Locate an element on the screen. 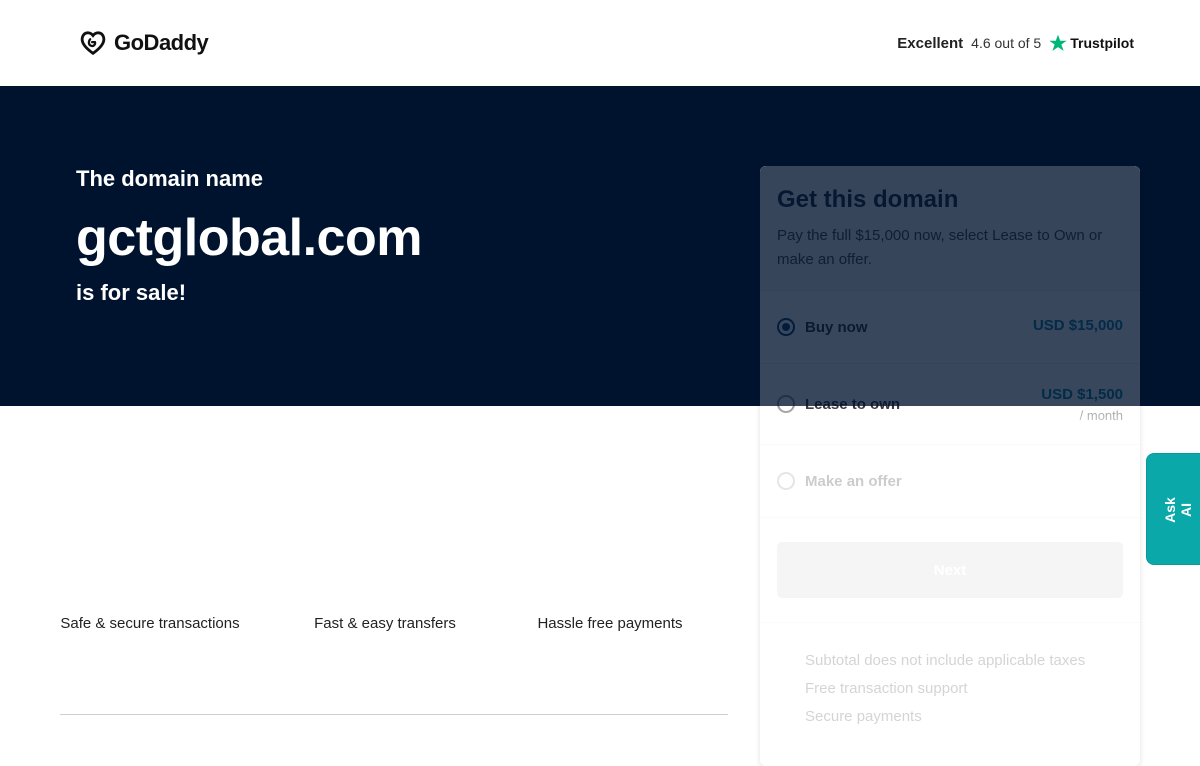  godaddy-logo: GoDaddy is located at coordinates (143, 43).